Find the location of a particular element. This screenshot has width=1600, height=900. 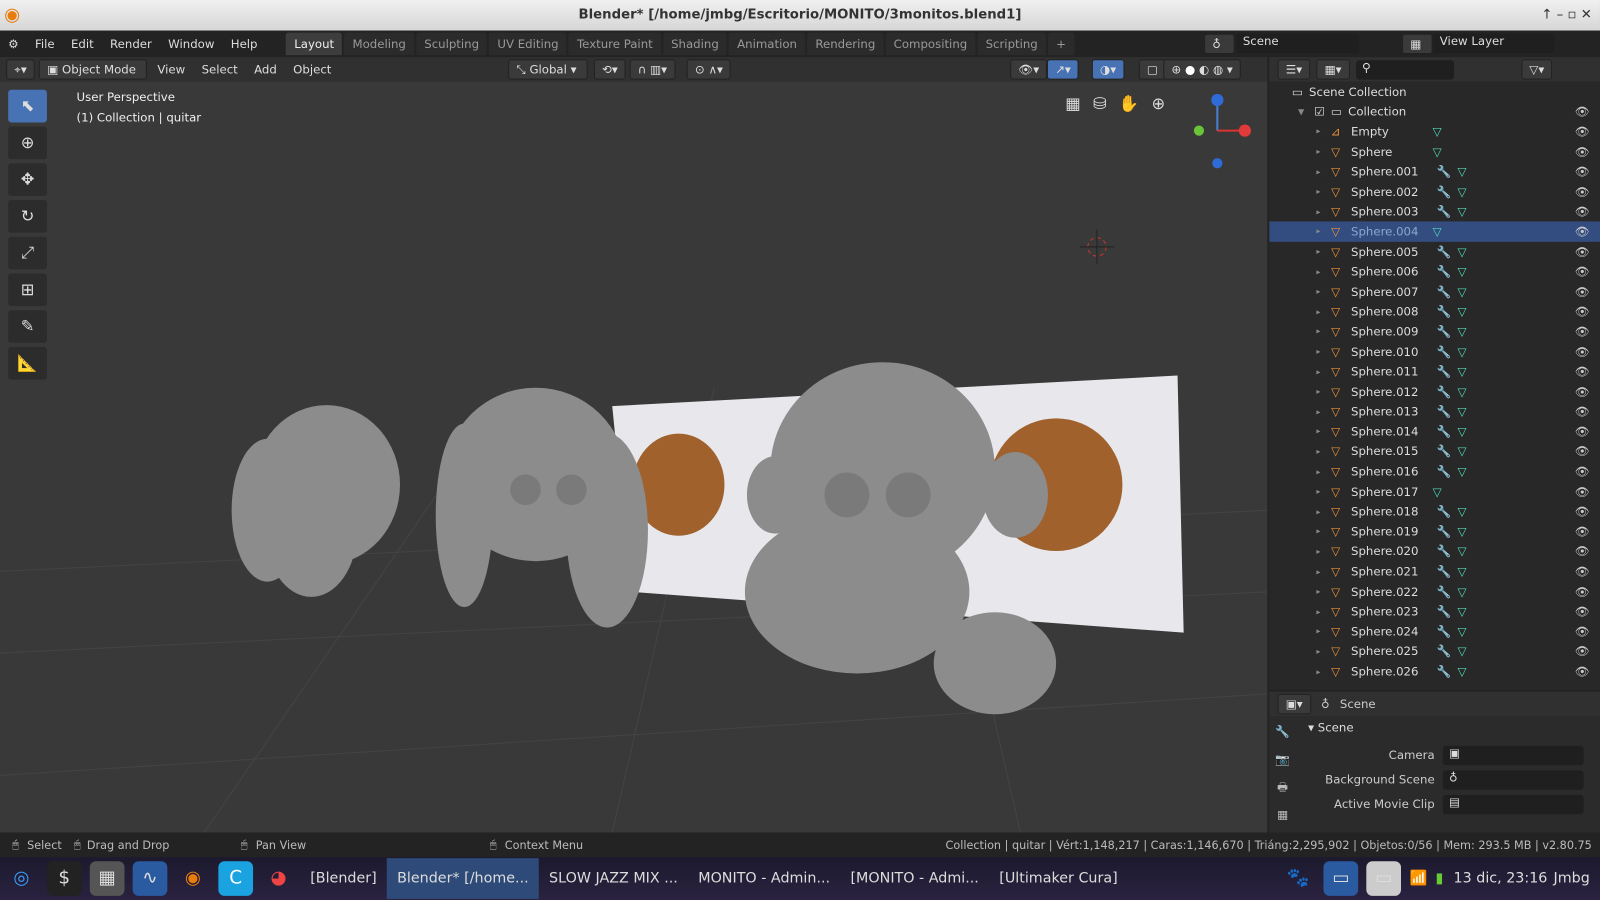

move-tool-icon: ✥ is located at coordinates (27, 179).